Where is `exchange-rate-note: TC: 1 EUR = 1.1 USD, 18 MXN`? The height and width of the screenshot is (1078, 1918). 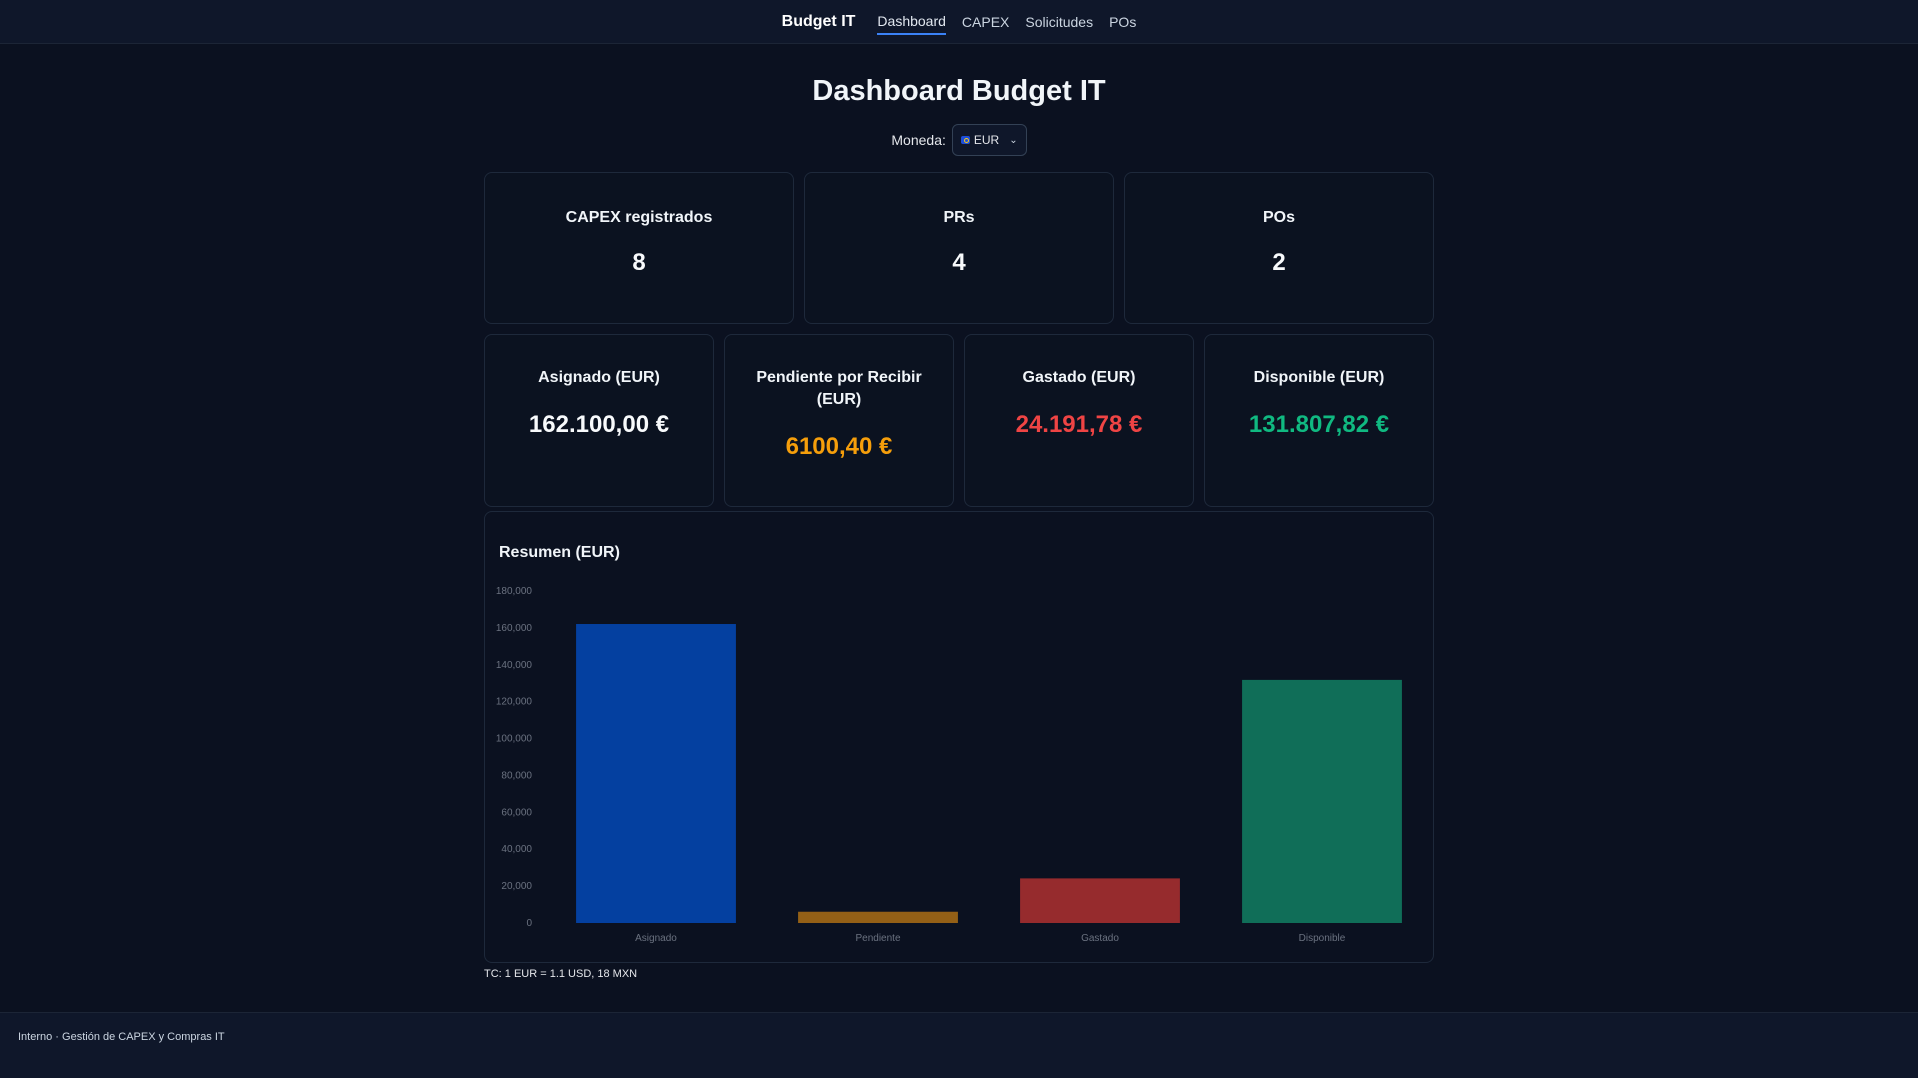
exchange-rate-note: TC: 1 EUR = 1.1 USD, 18 MXN is located at coordinates (561, 974).